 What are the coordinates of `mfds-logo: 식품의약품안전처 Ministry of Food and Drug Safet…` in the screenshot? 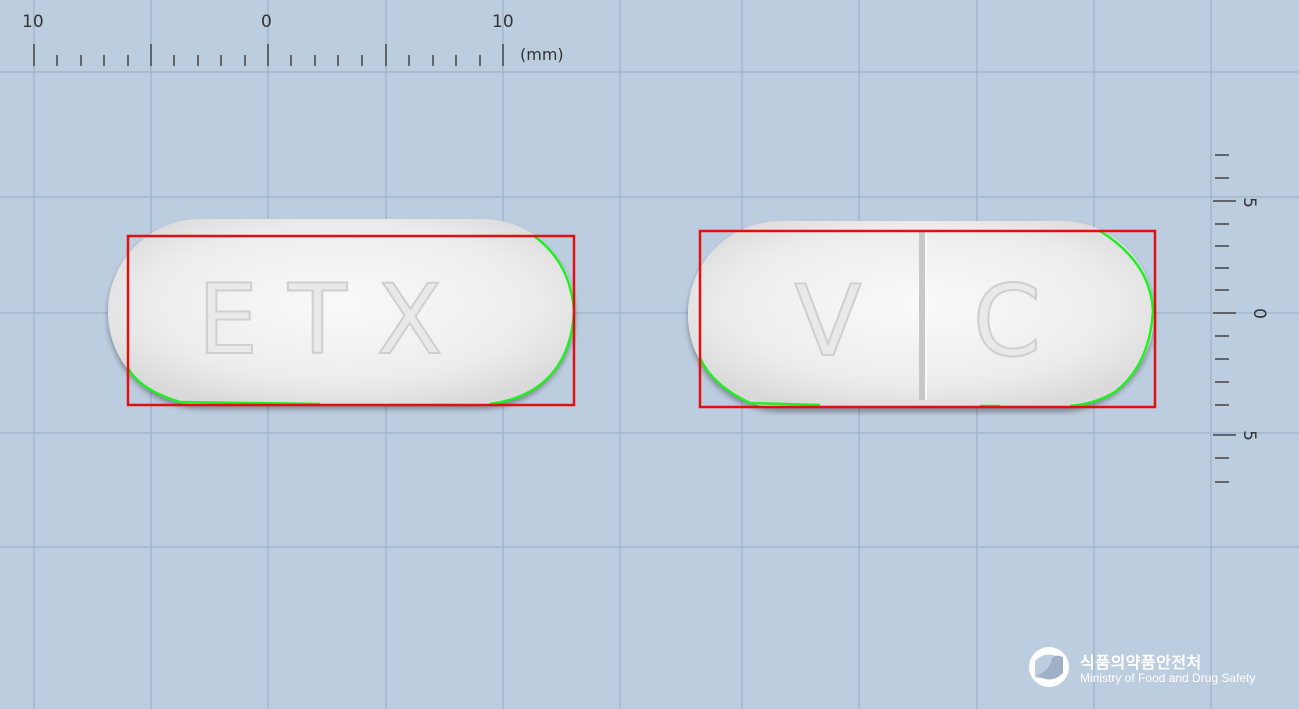 It's located at (1150, 669).